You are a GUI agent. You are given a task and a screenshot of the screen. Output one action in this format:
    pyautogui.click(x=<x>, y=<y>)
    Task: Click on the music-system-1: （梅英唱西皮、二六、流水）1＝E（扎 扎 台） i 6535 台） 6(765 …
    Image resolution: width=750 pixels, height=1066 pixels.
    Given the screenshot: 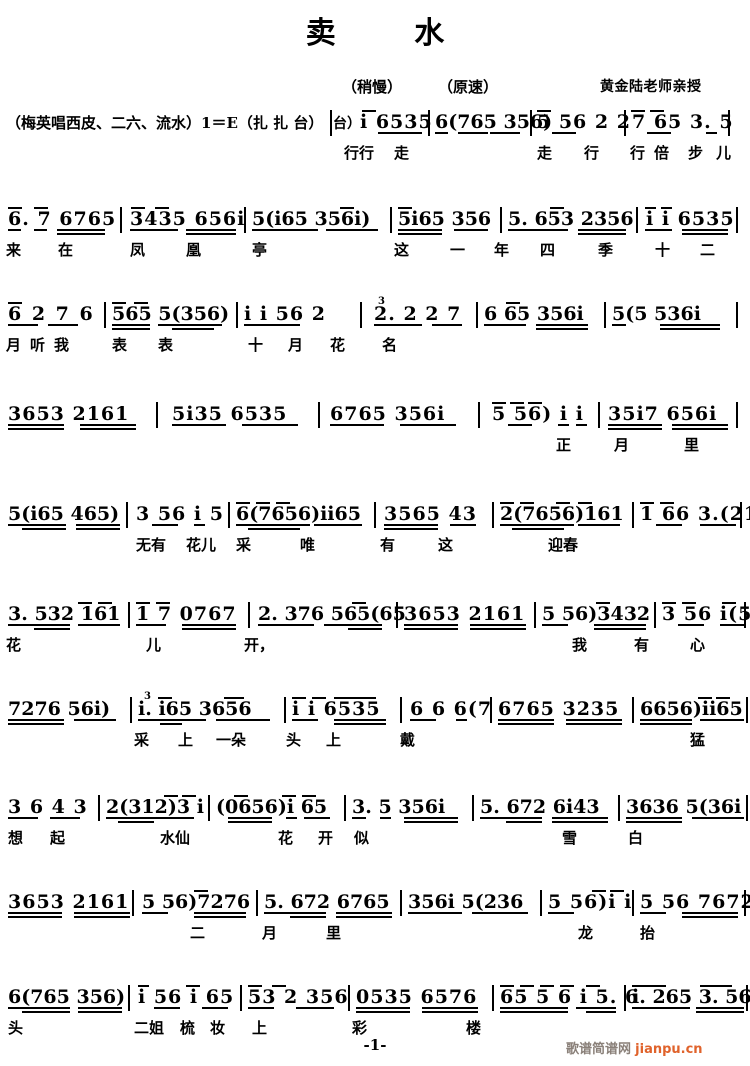 What is the action you would take?
    pyautogui.click(x=375, y=137)
    